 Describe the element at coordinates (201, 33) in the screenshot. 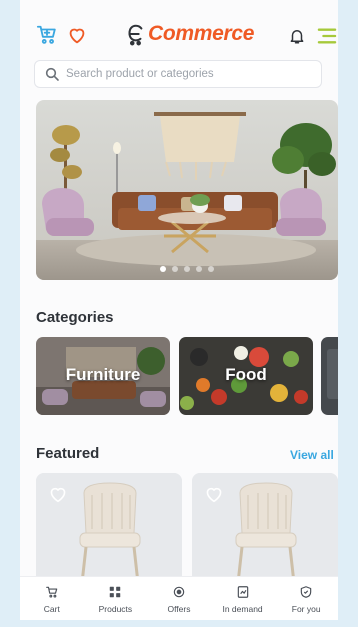

I see `logo-text: Commerce` at that location.